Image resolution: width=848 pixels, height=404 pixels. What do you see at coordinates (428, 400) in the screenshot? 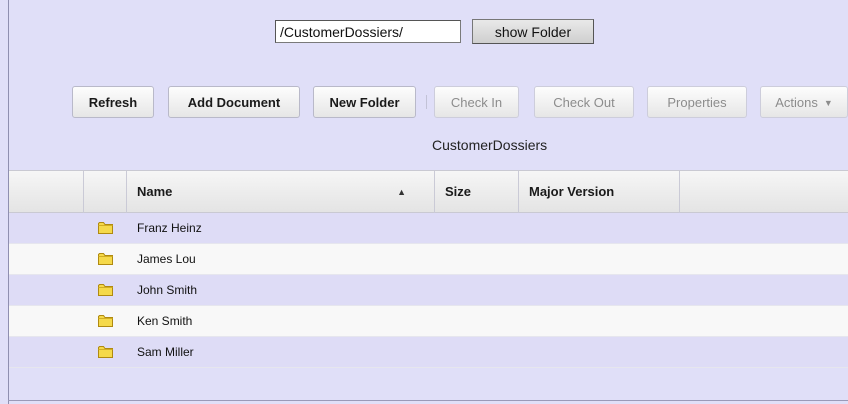
I see `panel-bottom-border` at bounding box center [428, 400].